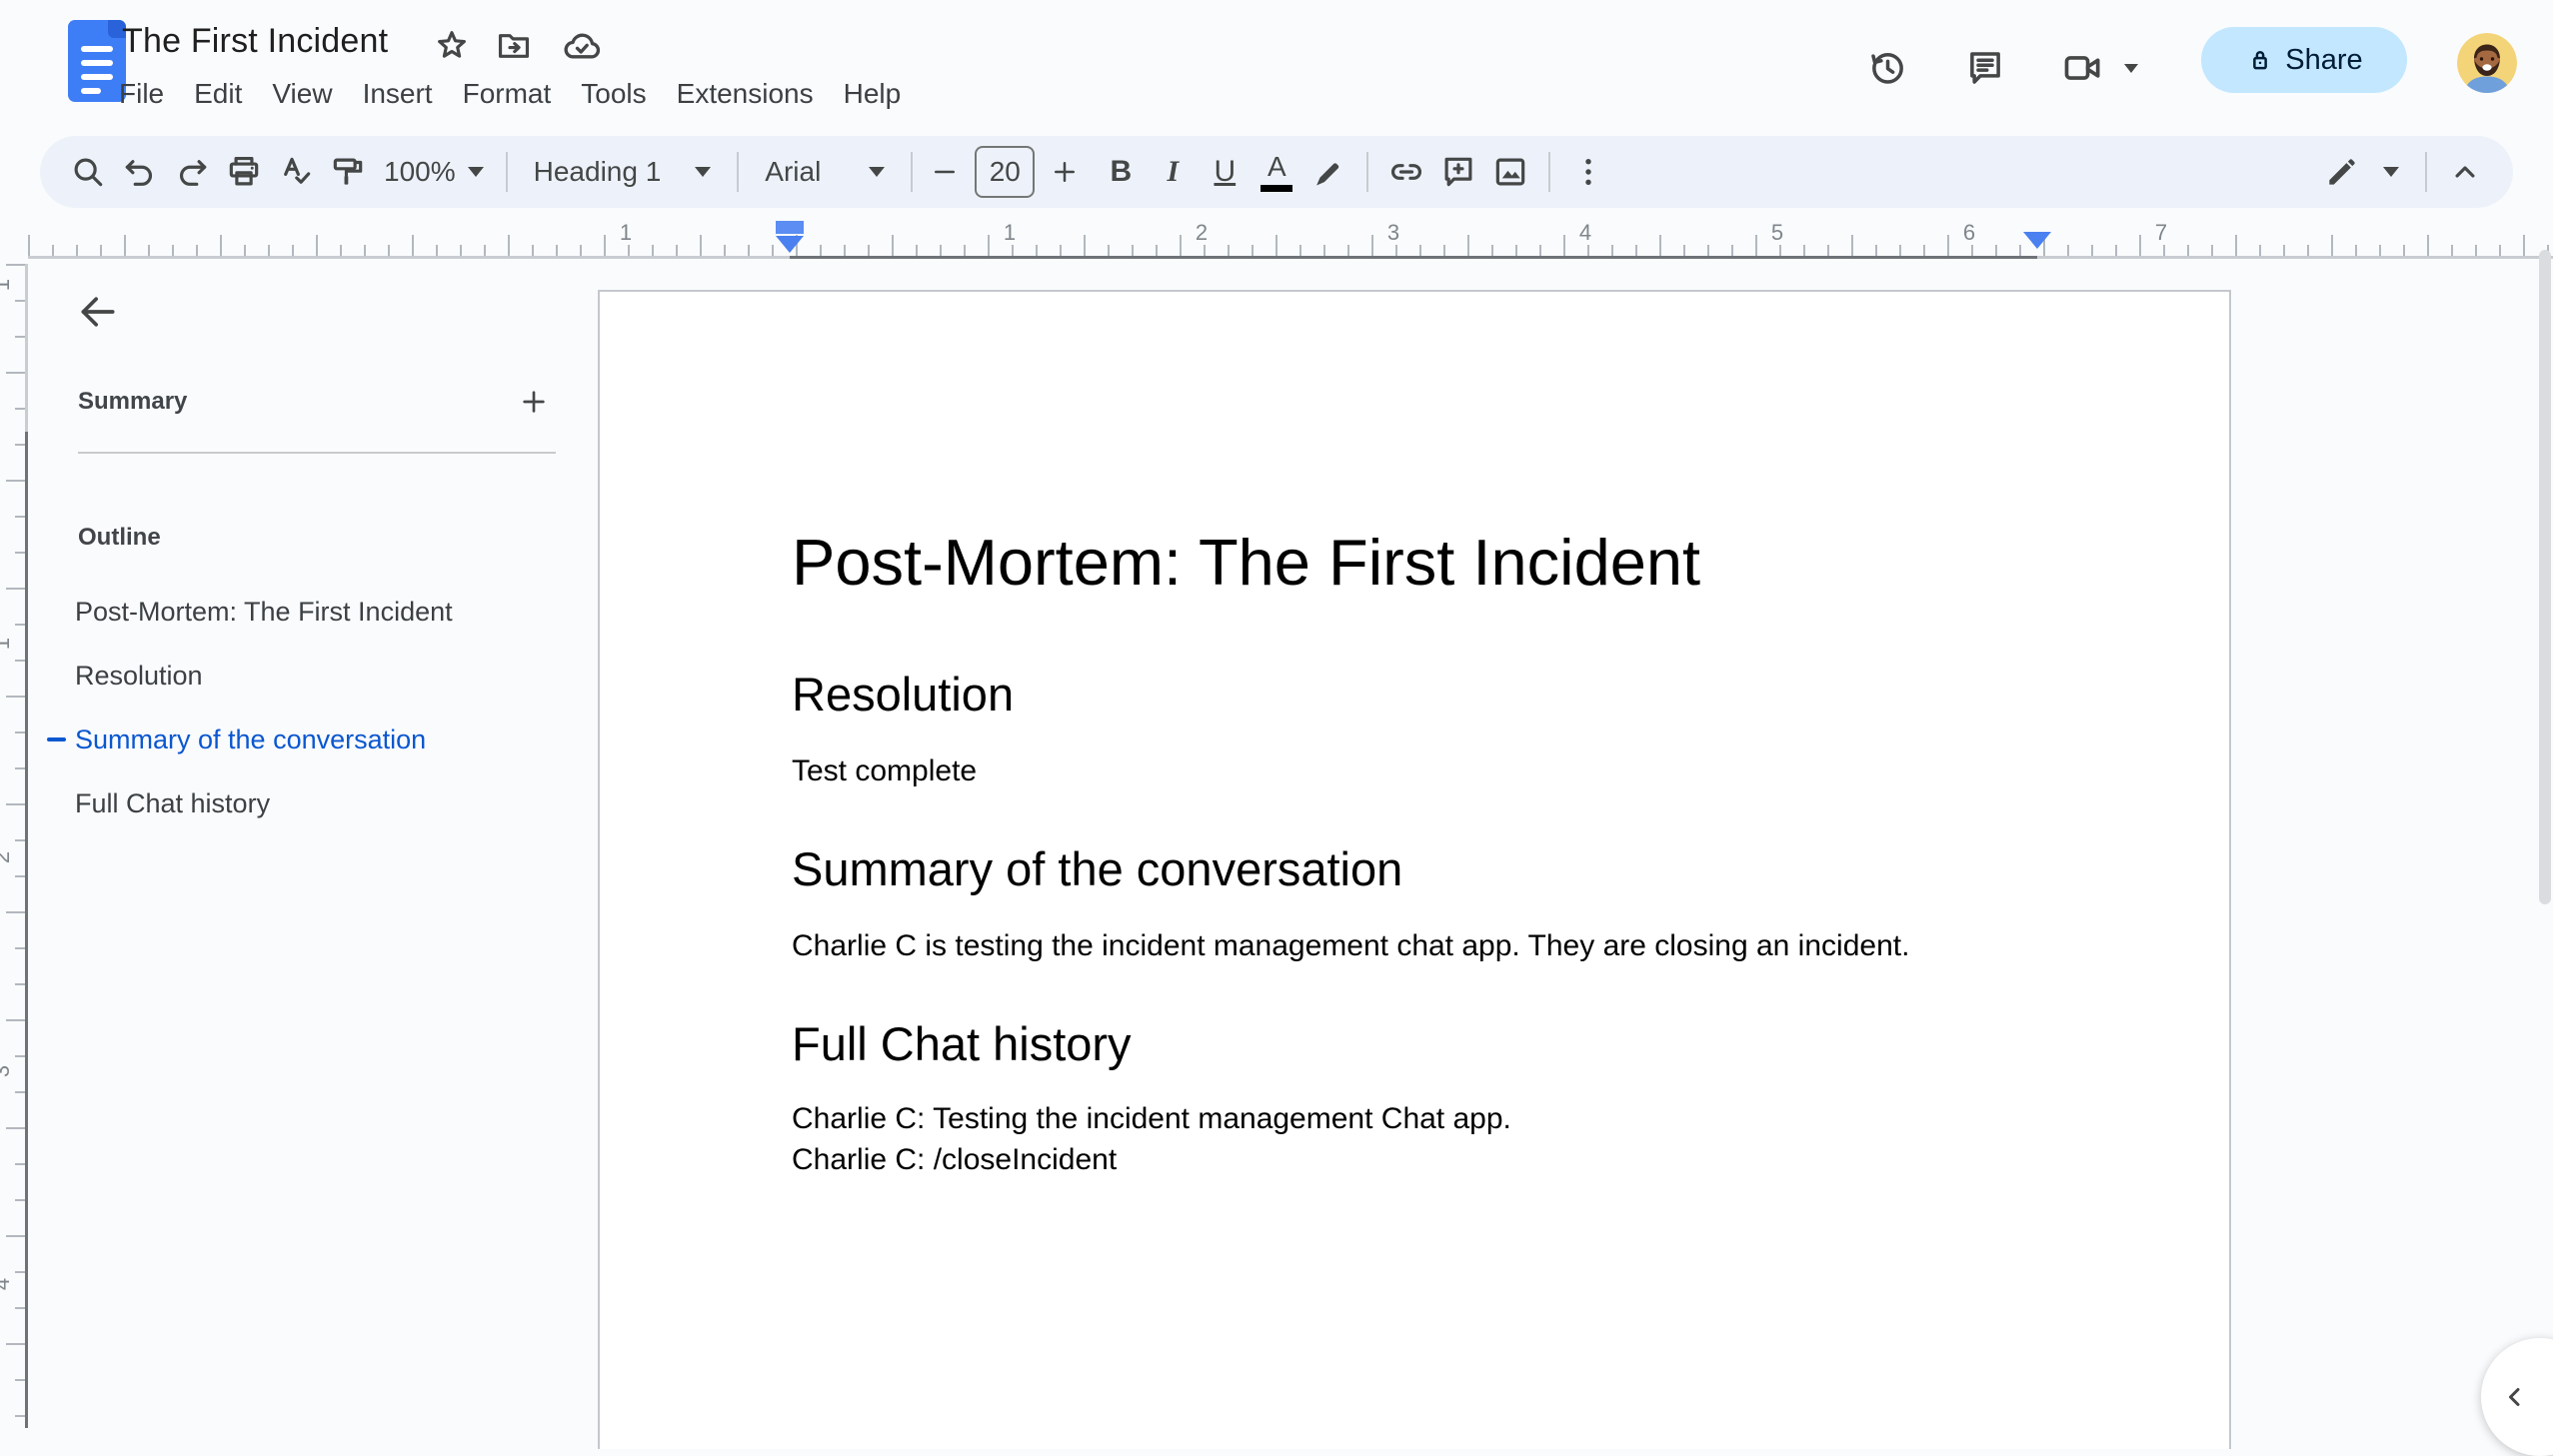 The image size is (2553, 1456). Describe the element at coordinates (825, 172) in the screenshot. I see `font-family-select: Arial` at that location.